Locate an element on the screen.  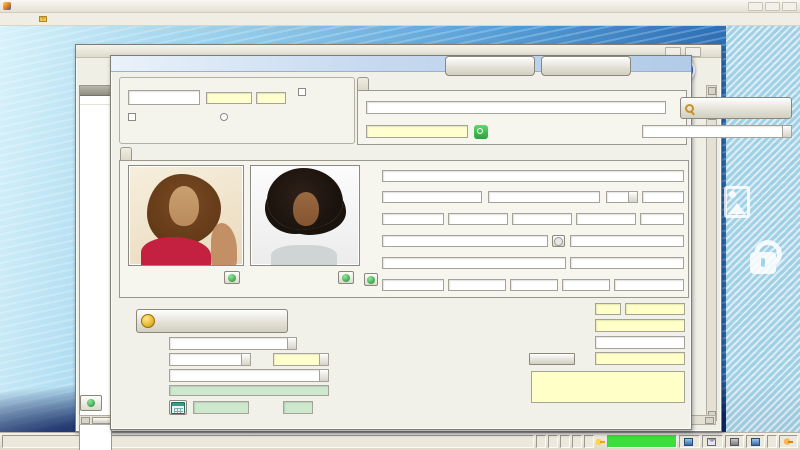
cpf-field is located at coordinates (534, 285).